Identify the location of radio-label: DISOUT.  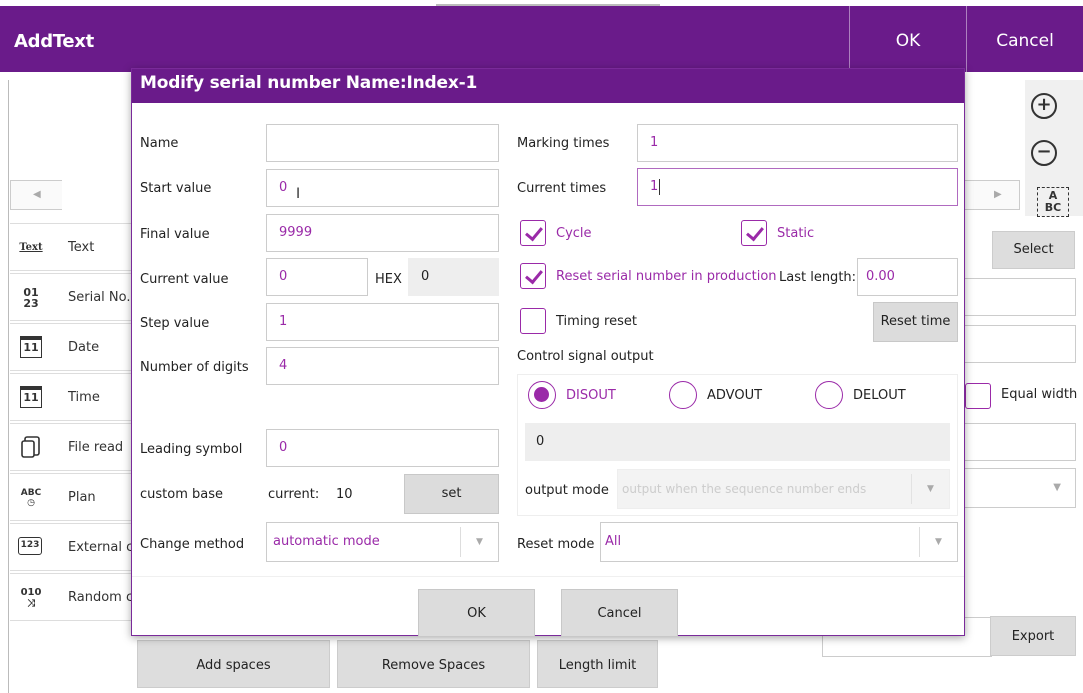
(591, 395).